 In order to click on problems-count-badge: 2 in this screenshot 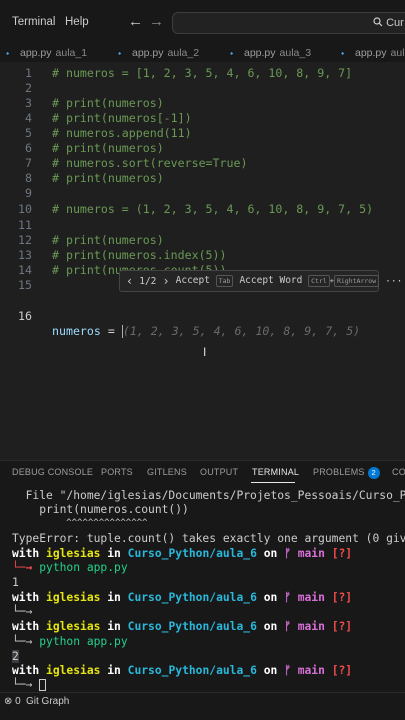, I will do `click(373, 473)`.